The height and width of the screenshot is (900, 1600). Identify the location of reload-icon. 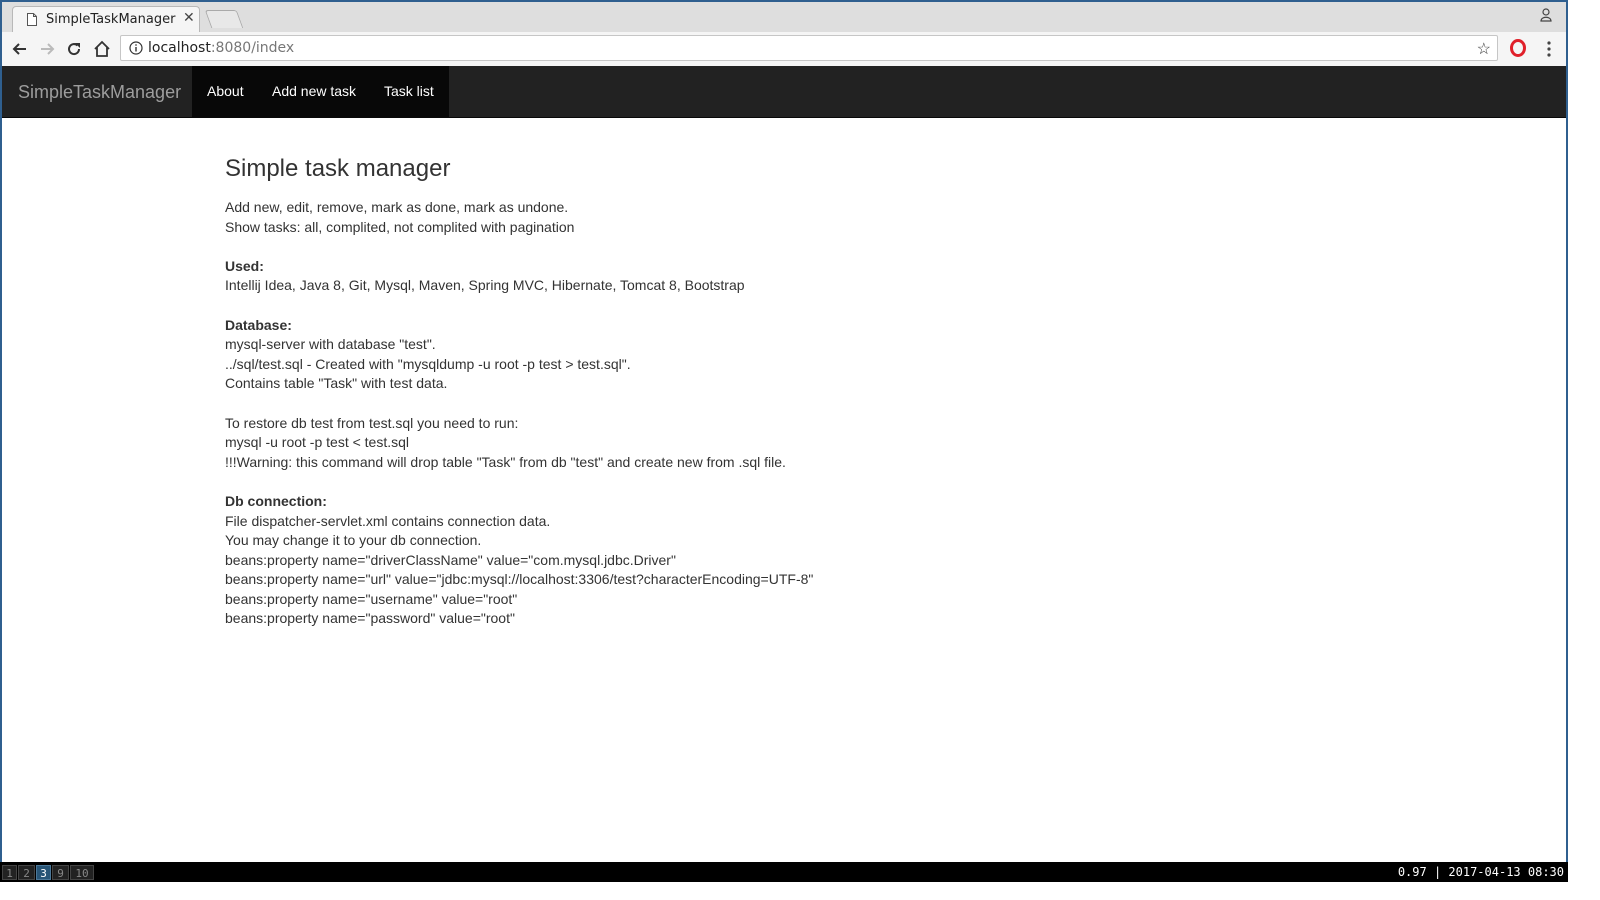
(74, 49).